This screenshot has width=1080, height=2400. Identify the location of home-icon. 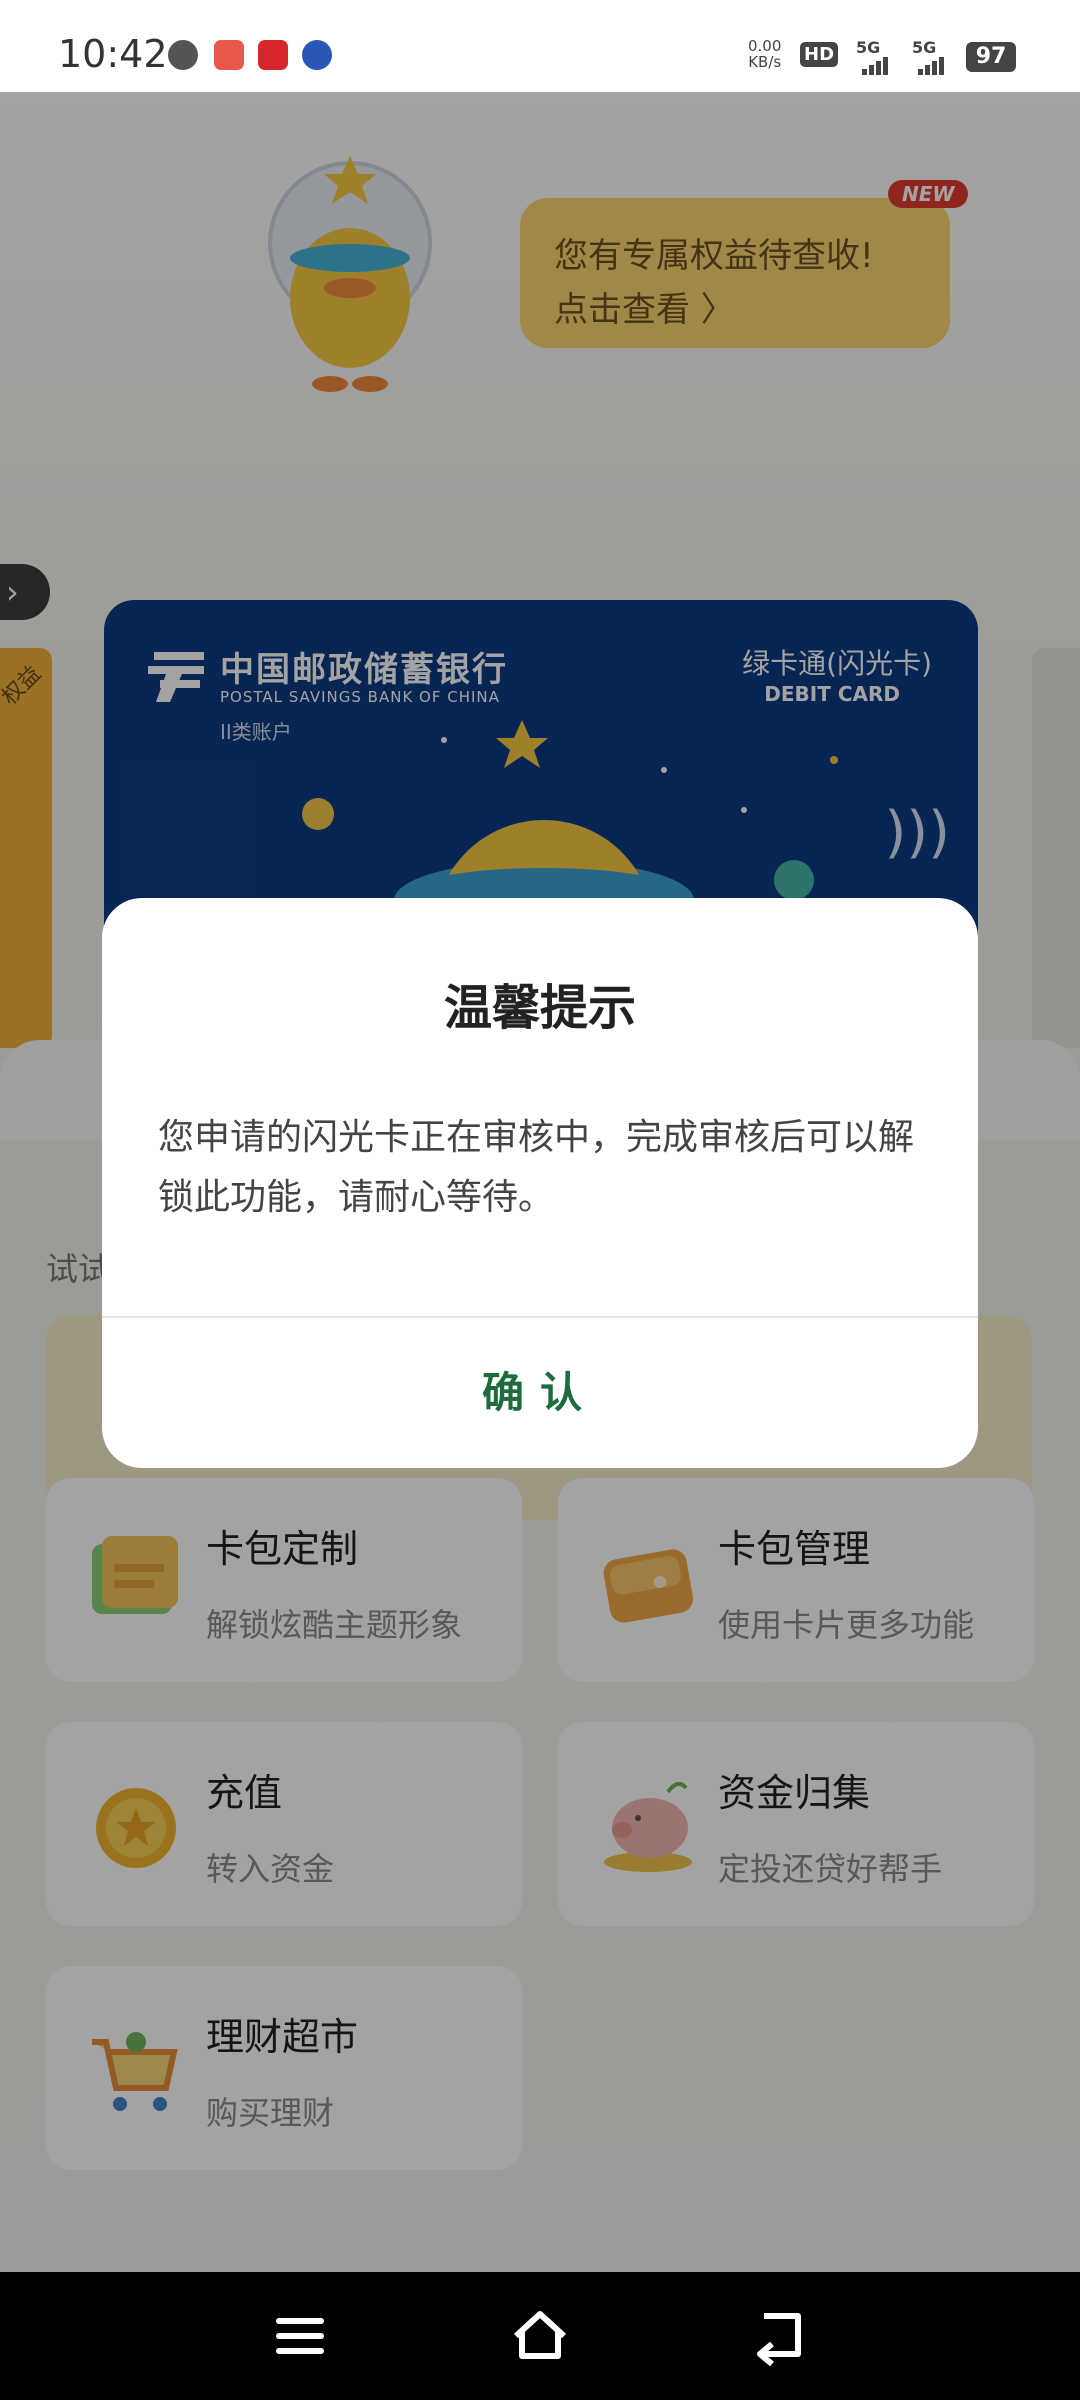
(540, 2336).